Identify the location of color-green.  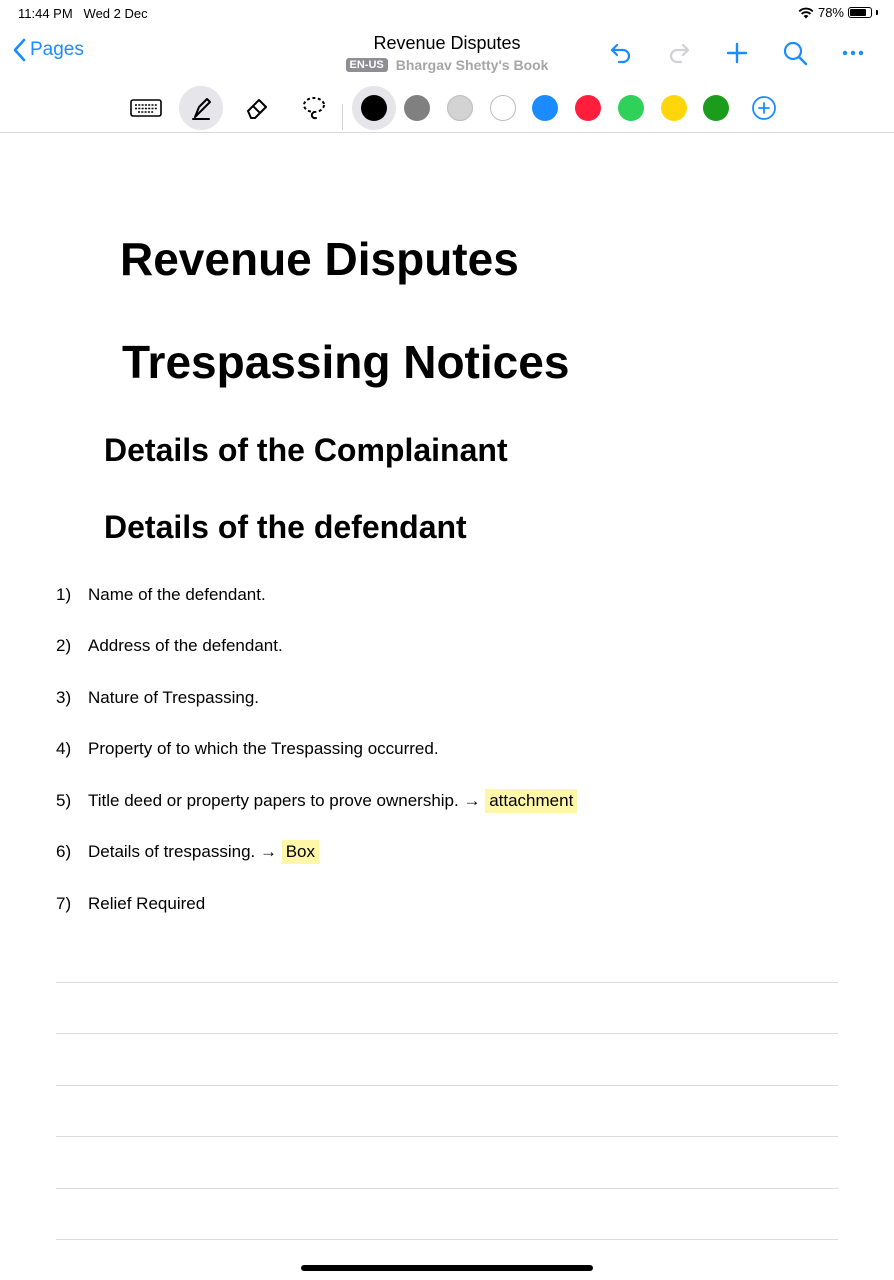
(631, 108).